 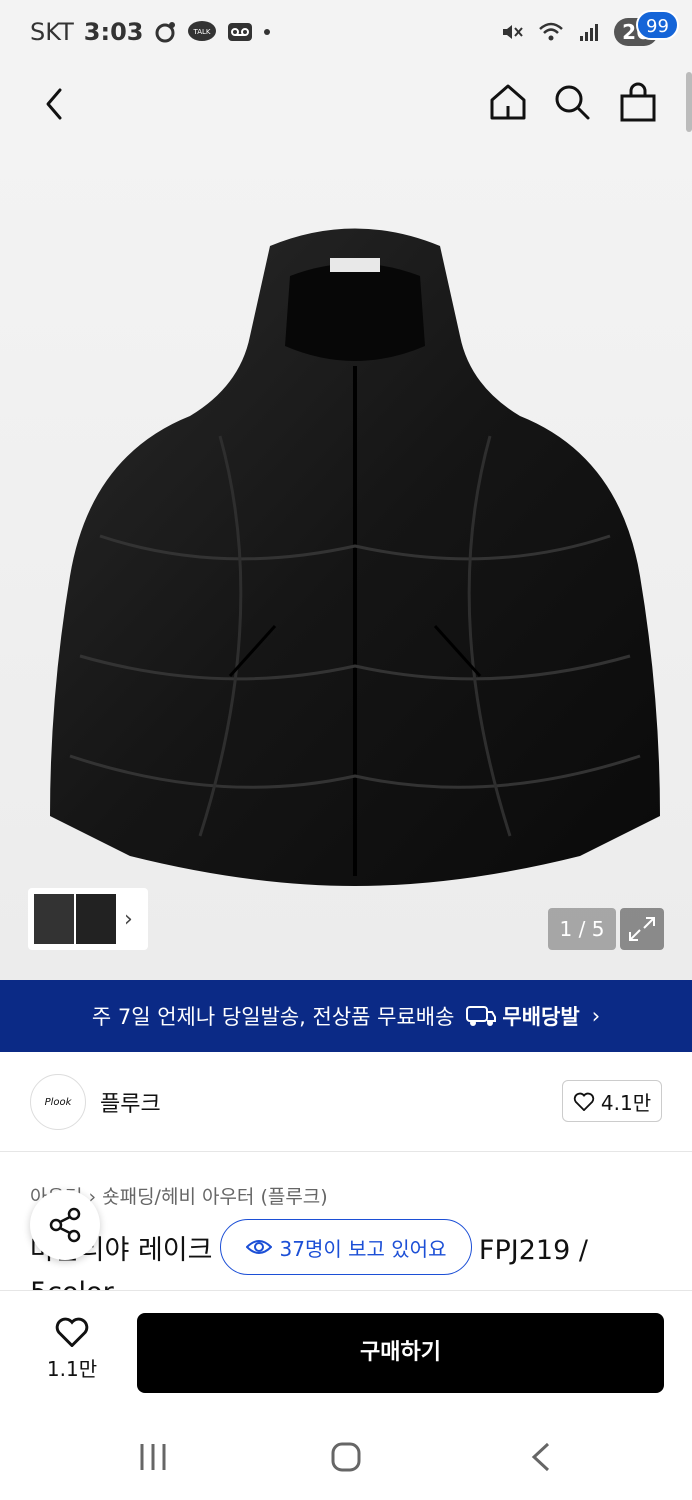 What do you see at coordinates (165, 32) in the screenshot?
I see `location-icon` at bounding box center [165, 32].